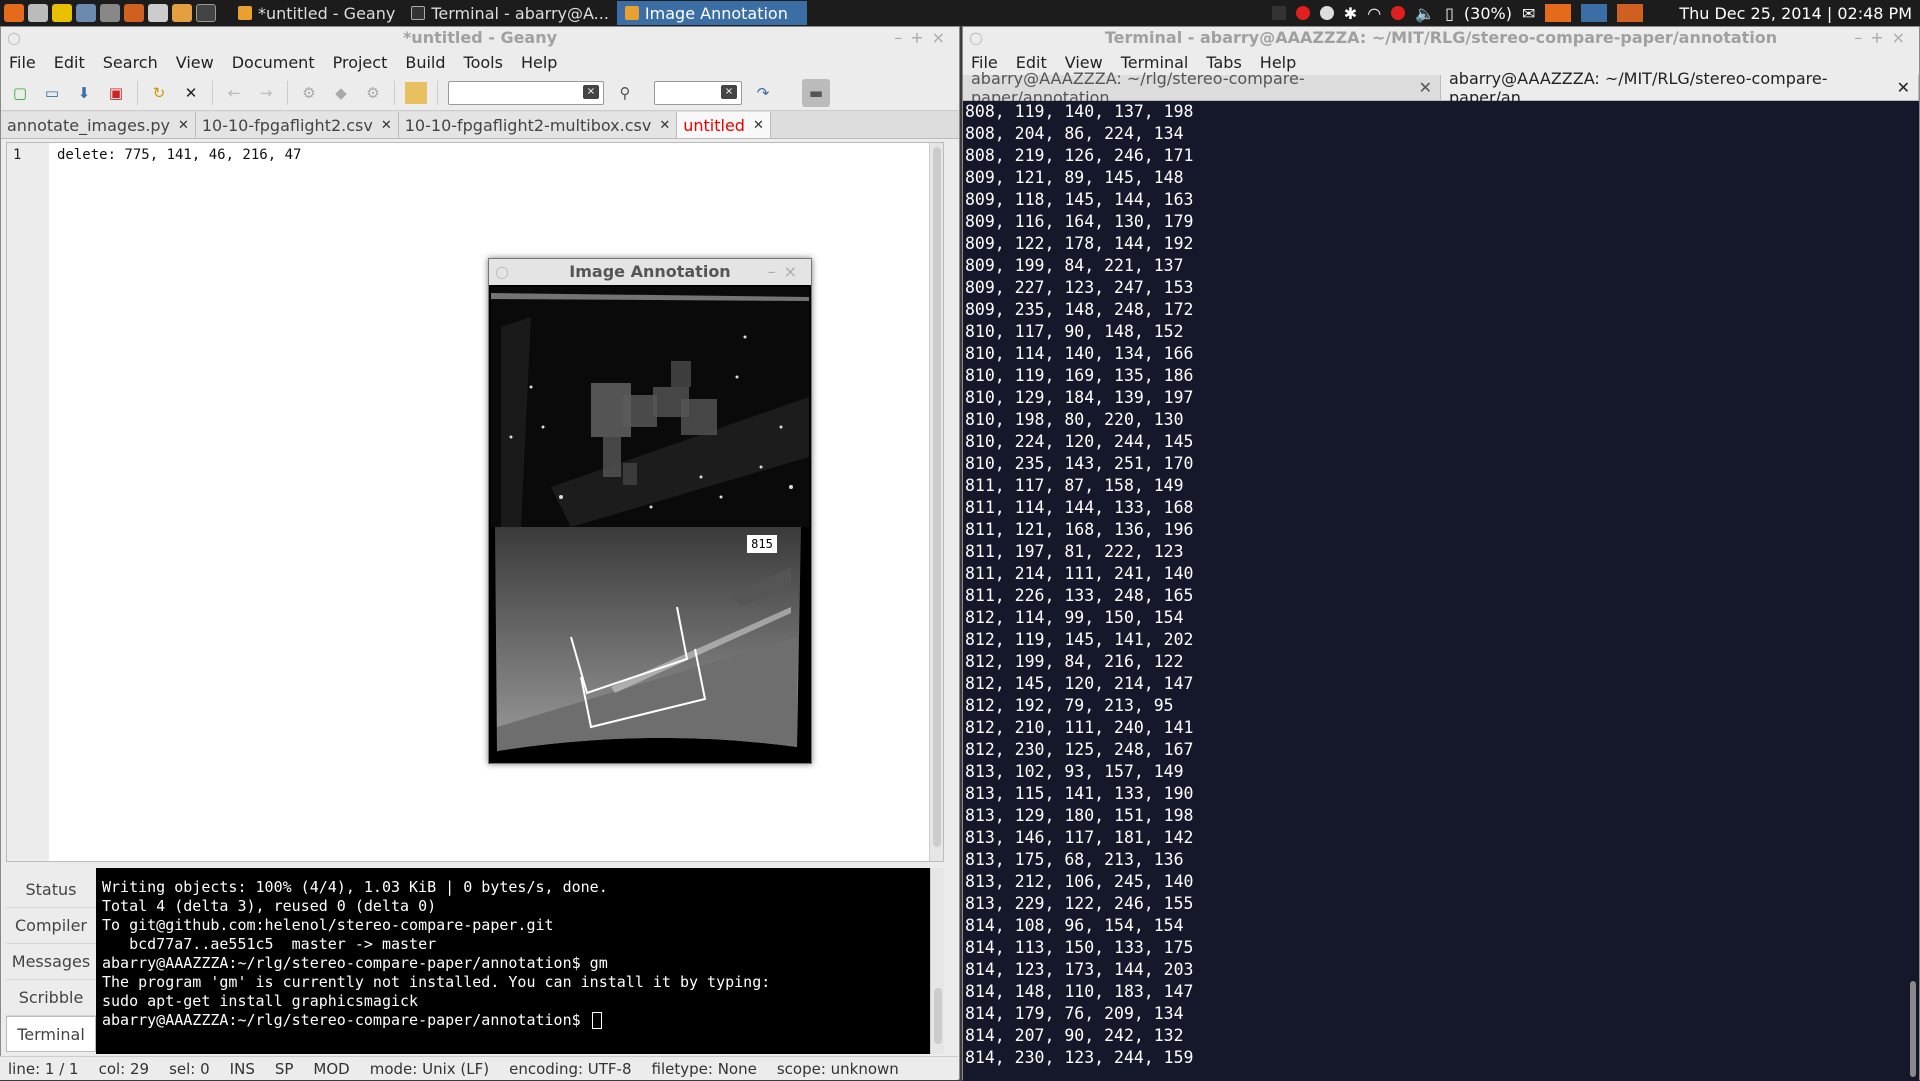 The width and height of the screenshot is (1920, 1081). I want to click on editor-line: delete: 775, 141, 46, 216, 47, so click(179, 155).